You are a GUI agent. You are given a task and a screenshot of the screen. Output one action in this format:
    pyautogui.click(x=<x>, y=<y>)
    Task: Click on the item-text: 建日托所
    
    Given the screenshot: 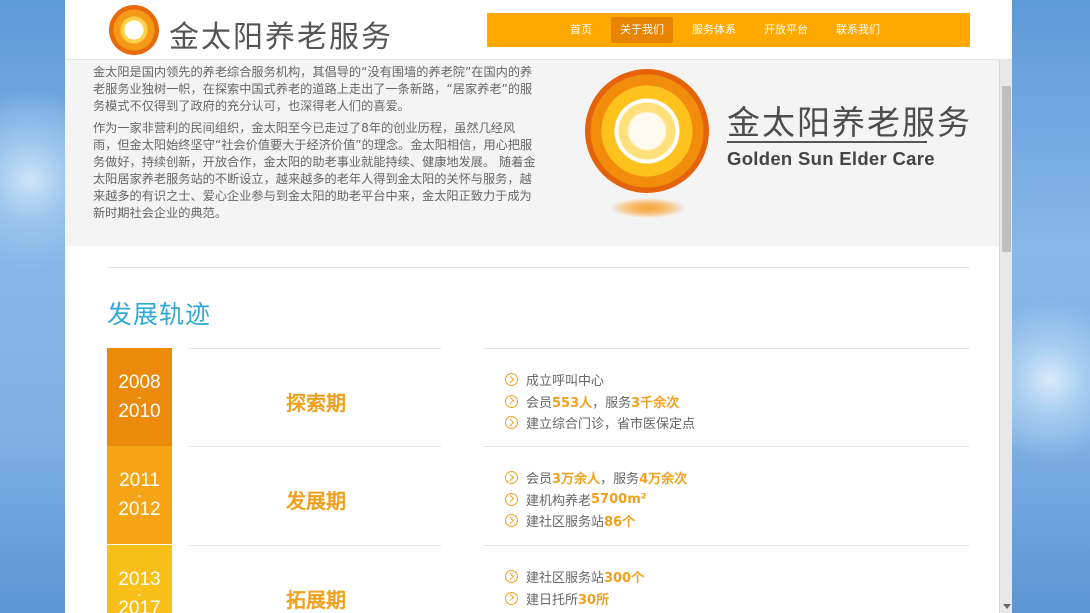 What is the action you would take?
    pyautogui.click(x=552, y=600)
    